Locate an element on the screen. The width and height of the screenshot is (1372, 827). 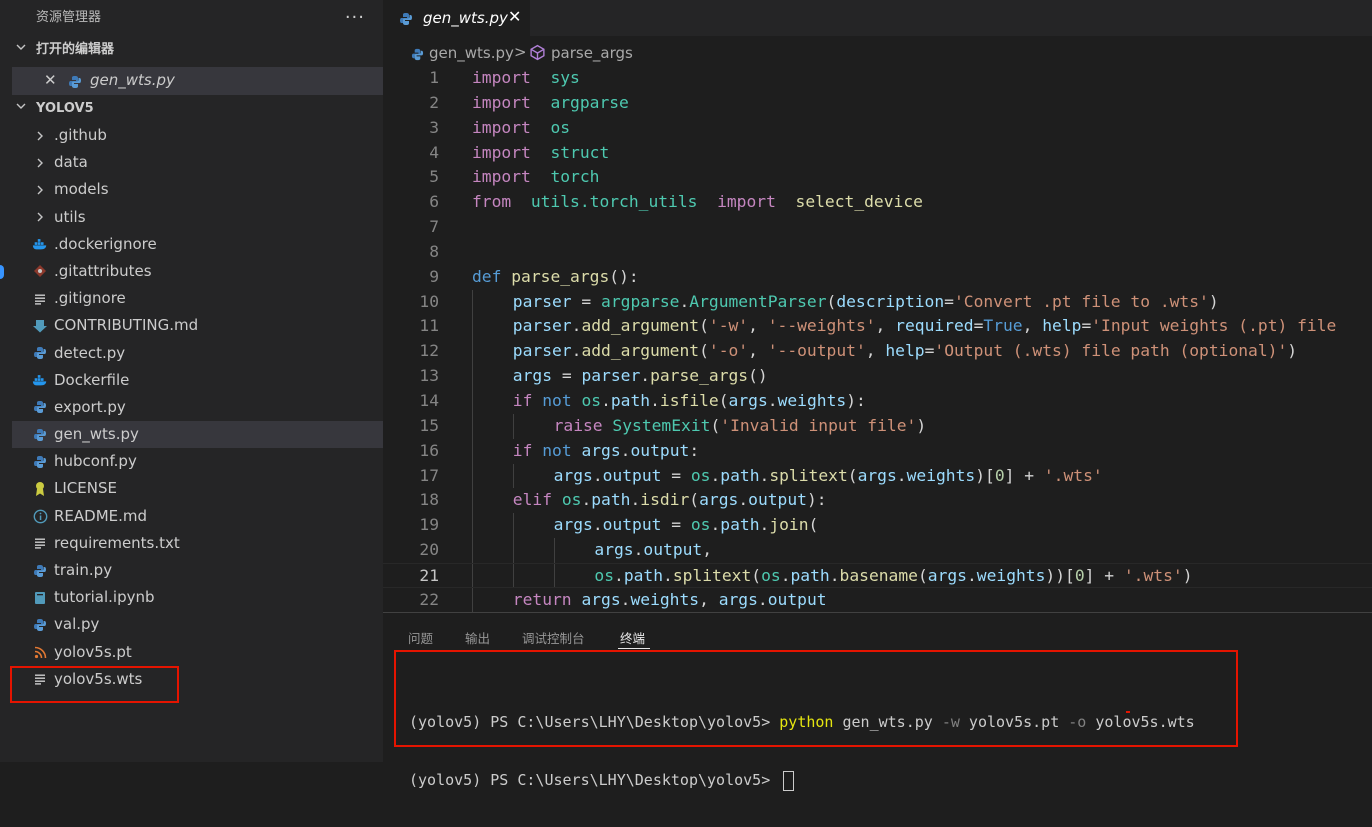
file-label: val.py is located at coordinates (76, 624).